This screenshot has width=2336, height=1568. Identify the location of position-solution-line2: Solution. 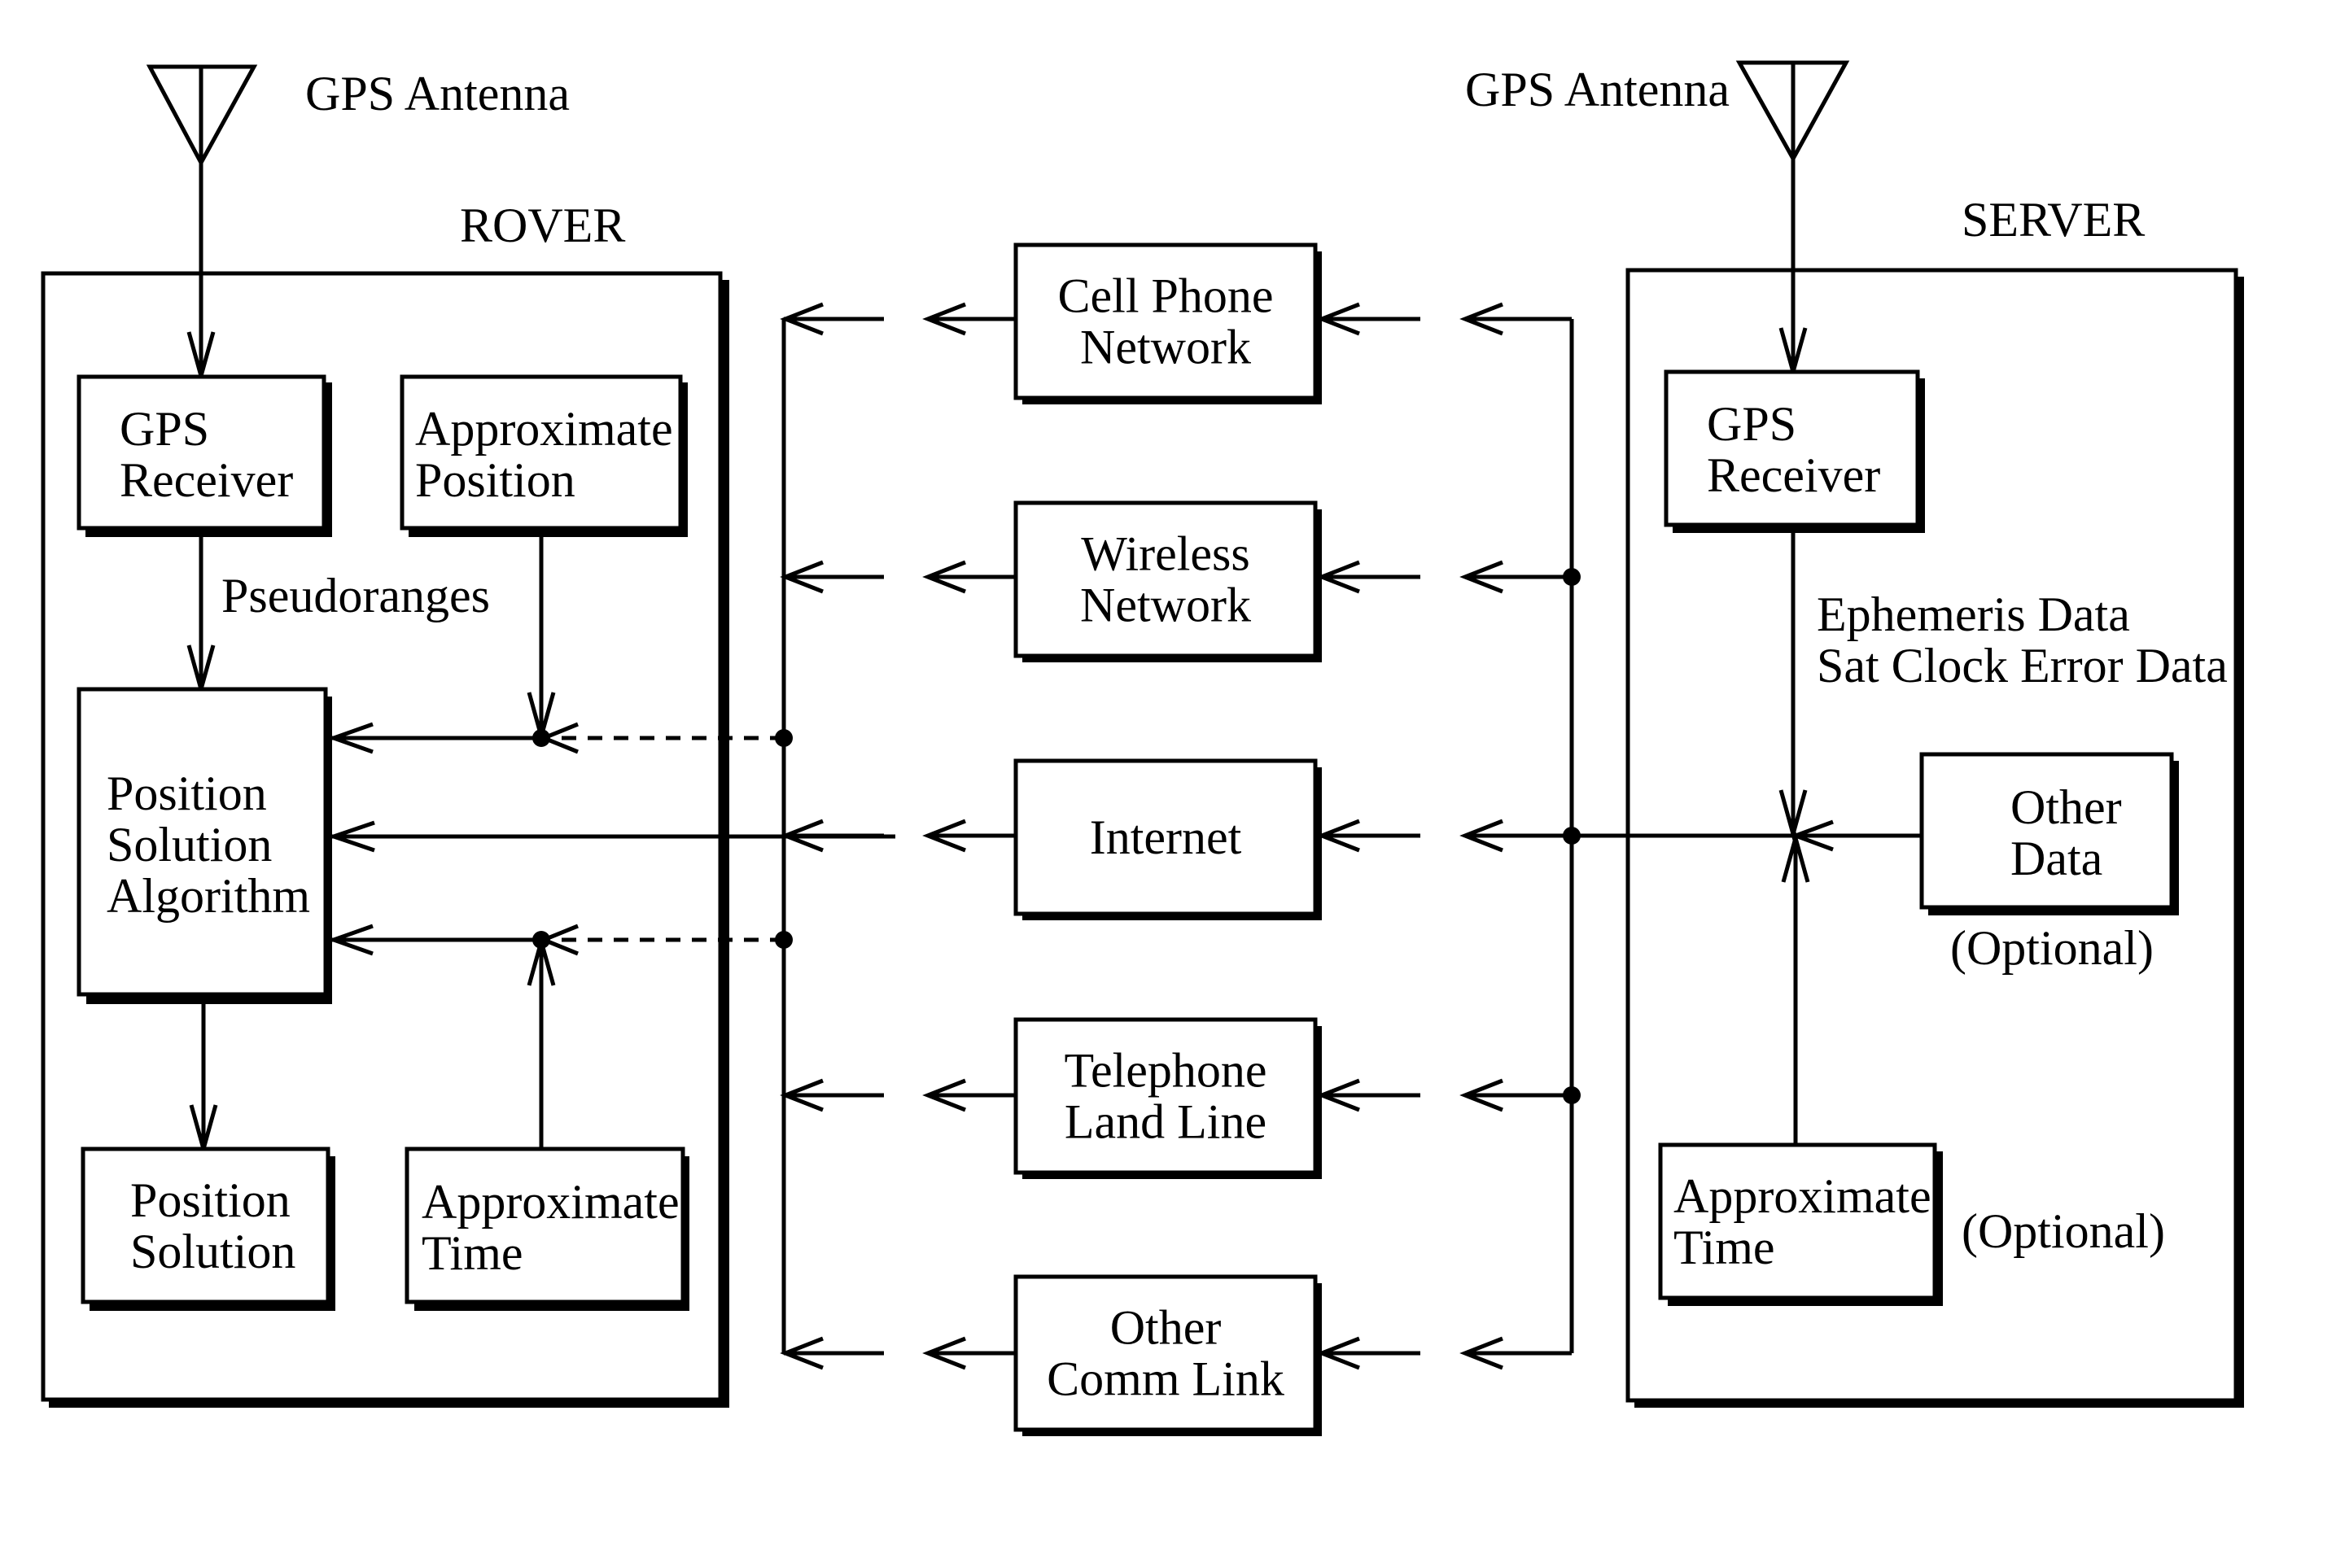
(212, 1251).